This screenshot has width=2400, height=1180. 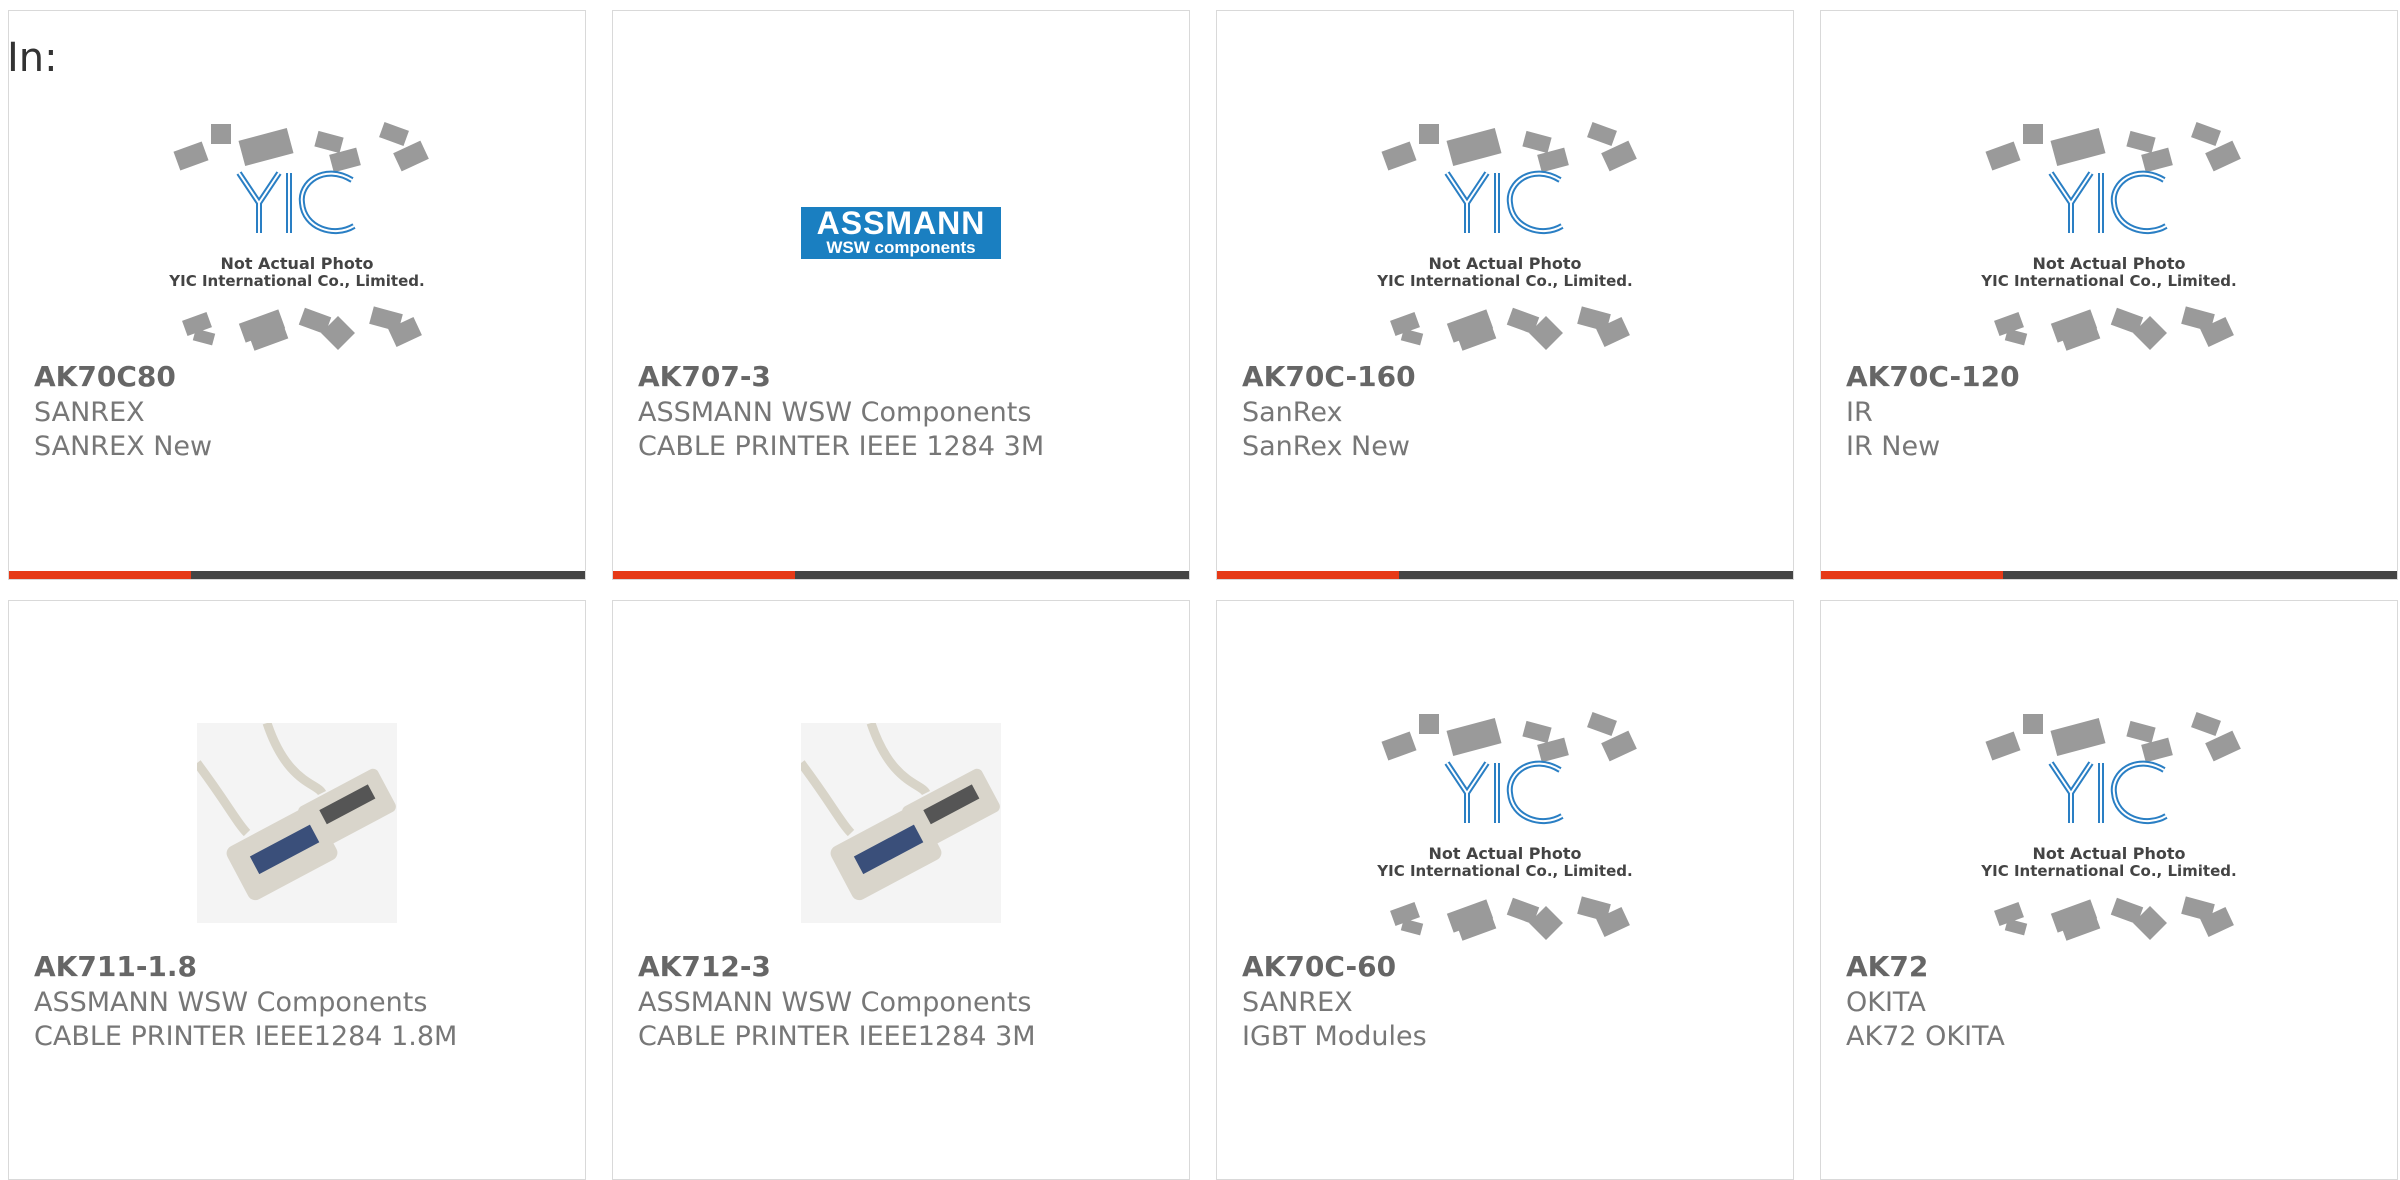 What do you see at coordinates (1886, 1002) in the screenshot?
I see `product-manufacturer: OKITA` at bounding box center [1886, 1002].